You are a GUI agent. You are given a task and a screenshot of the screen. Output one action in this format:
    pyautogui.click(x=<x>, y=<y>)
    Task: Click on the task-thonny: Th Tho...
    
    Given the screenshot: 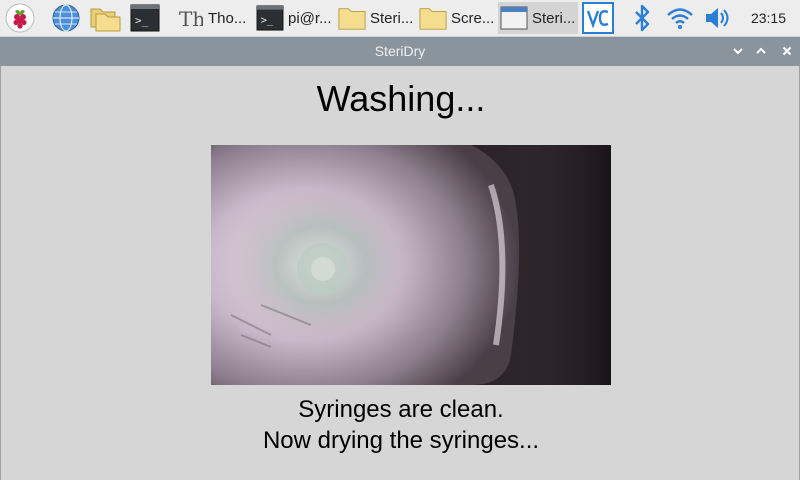 What is the action you would take?
    pyautogui.click(x=213, y=18)
    